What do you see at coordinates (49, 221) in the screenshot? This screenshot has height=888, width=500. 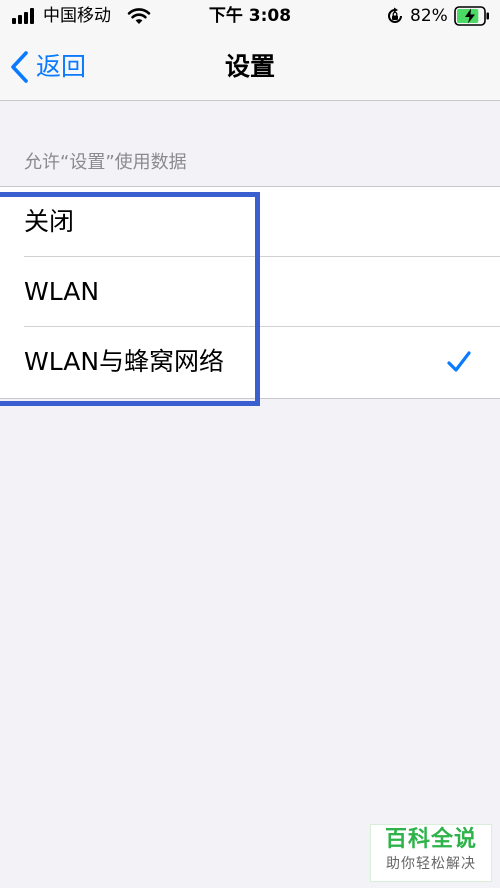 I see `option-label: 关闭` at bounding box center [49, 221].